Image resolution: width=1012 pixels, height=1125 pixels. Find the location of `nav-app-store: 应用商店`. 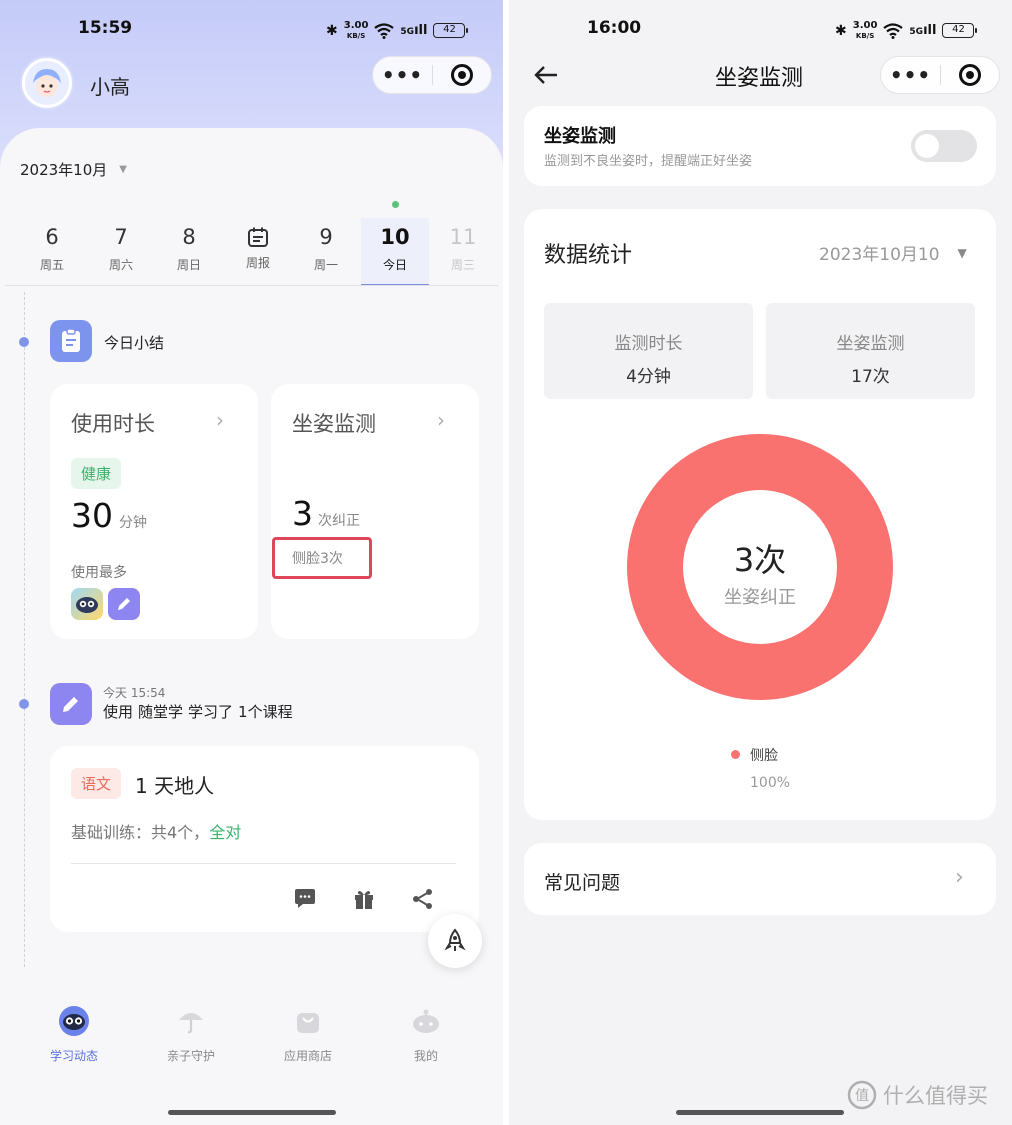

nav-app-store: 应用商店 is located at coordinates (308, 1034).